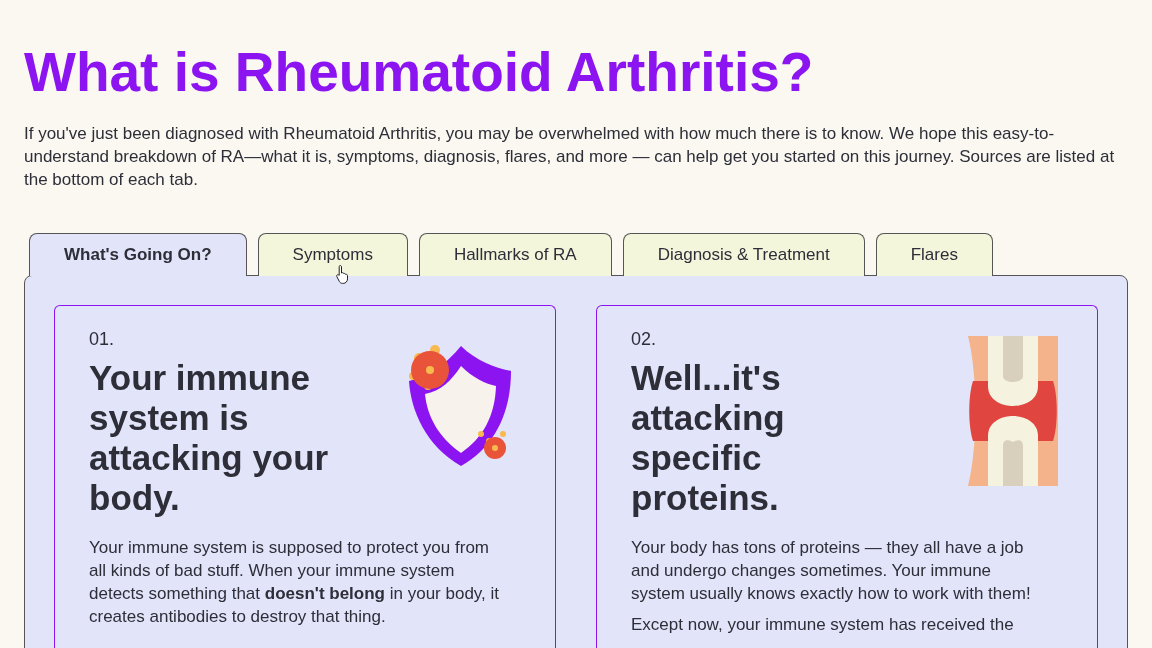 The width and height of the screenshot is (1152, 648). I want to click on tab: Diagnosis & Treatment, so click(743, 254).